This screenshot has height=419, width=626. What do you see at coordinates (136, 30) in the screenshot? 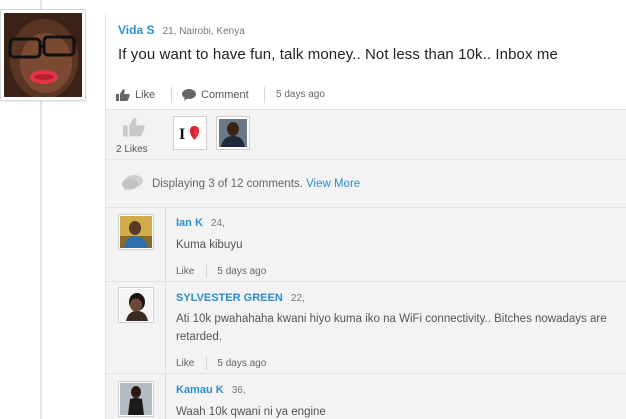
I see `post-author-name: Vida S` at bounding box center [136, 30].